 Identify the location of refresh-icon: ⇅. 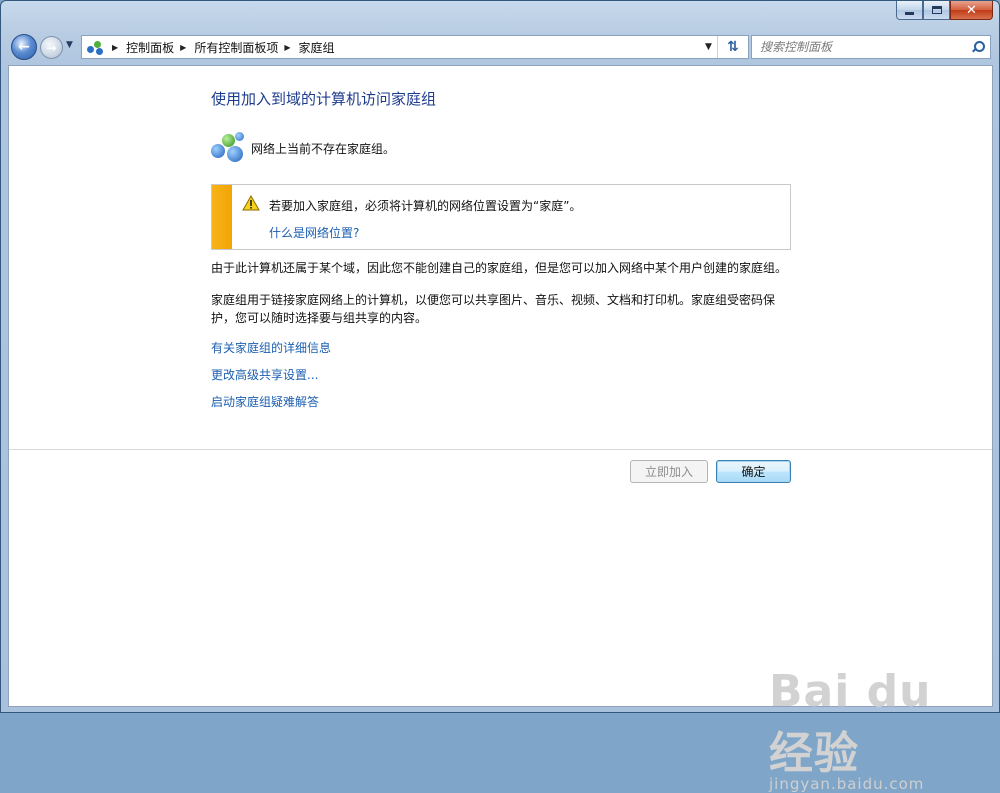
(733, 47).